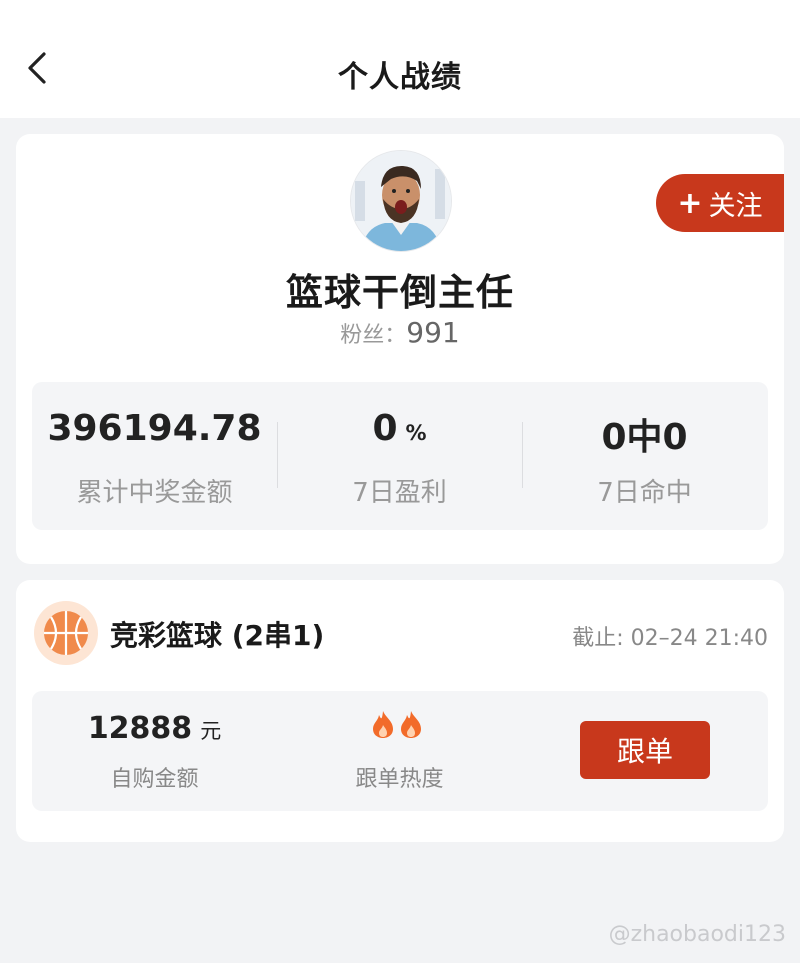 Image resolution: width=800 pixels, height=963 pixels. What do you see at coordinates (140, 728) in the screenshot?
I see `amount-value: 12888` at bounding box center [140, 728].